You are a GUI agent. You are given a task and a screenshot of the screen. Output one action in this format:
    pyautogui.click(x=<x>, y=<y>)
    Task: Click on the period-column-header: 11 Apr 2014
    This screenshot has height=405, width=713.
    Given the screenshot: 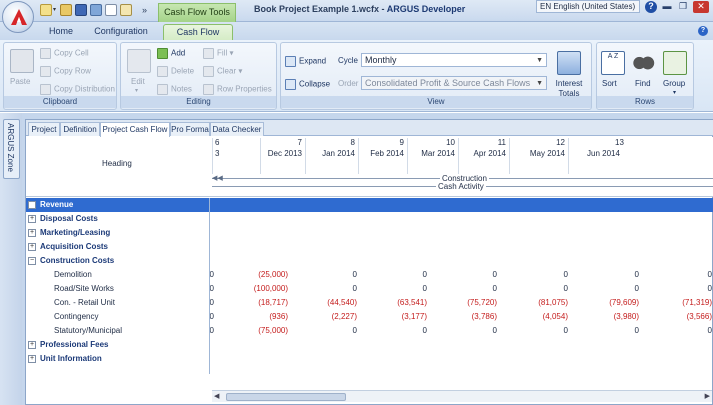 What is the action you would take?
    pyautogui.click(x=483, y=156)
    